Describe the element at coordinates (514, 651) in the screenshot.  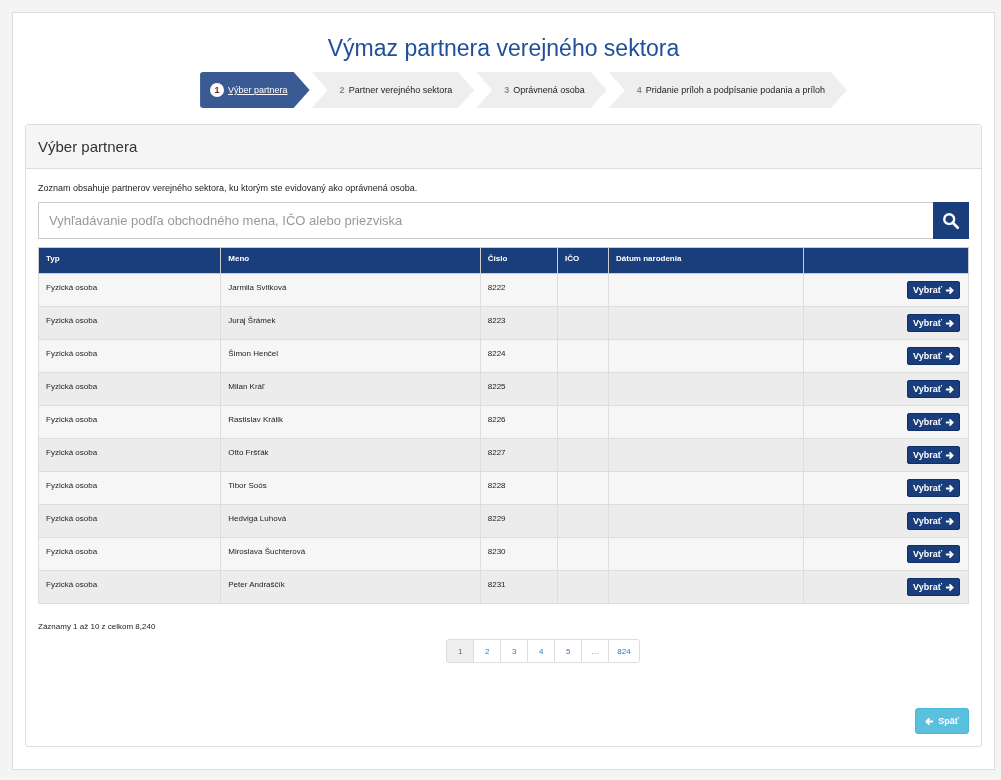
I see `page-button: 3` at that location.